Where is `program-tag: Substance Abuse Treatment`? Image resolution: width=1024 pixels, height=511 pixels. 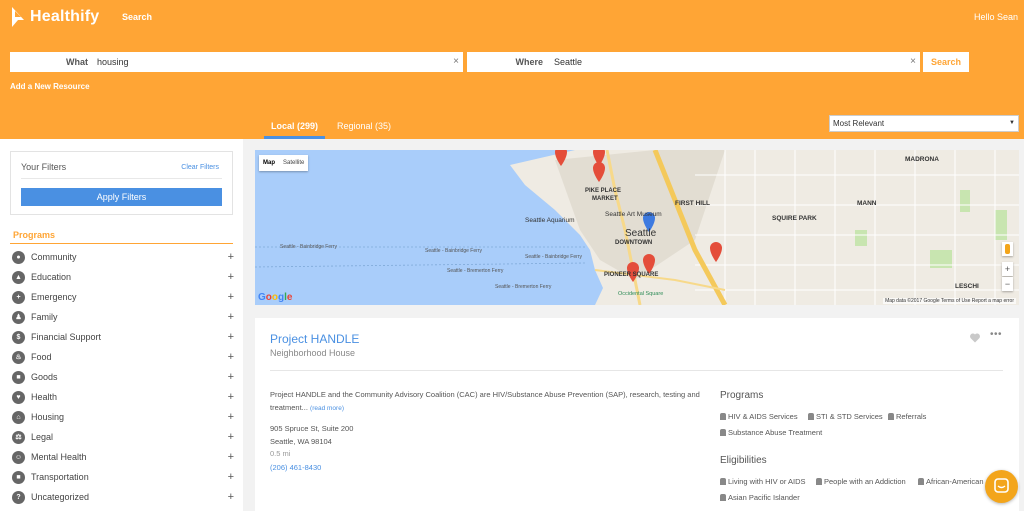 program-tag: Substance Abuse Treatment is located at coordinates (771, 432).